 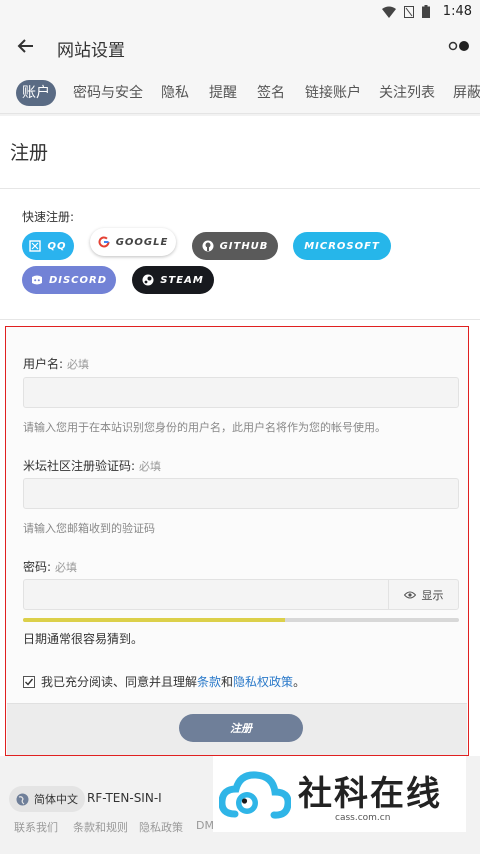 I want to click on steam-login-label: STEAM, so click(x=182, y=280).